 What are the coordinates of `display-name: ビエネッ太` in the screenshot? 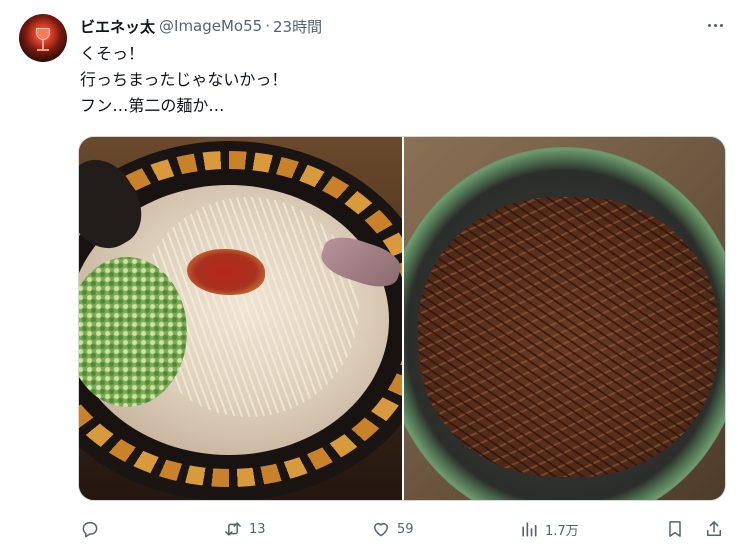 It's located at (117, 26).